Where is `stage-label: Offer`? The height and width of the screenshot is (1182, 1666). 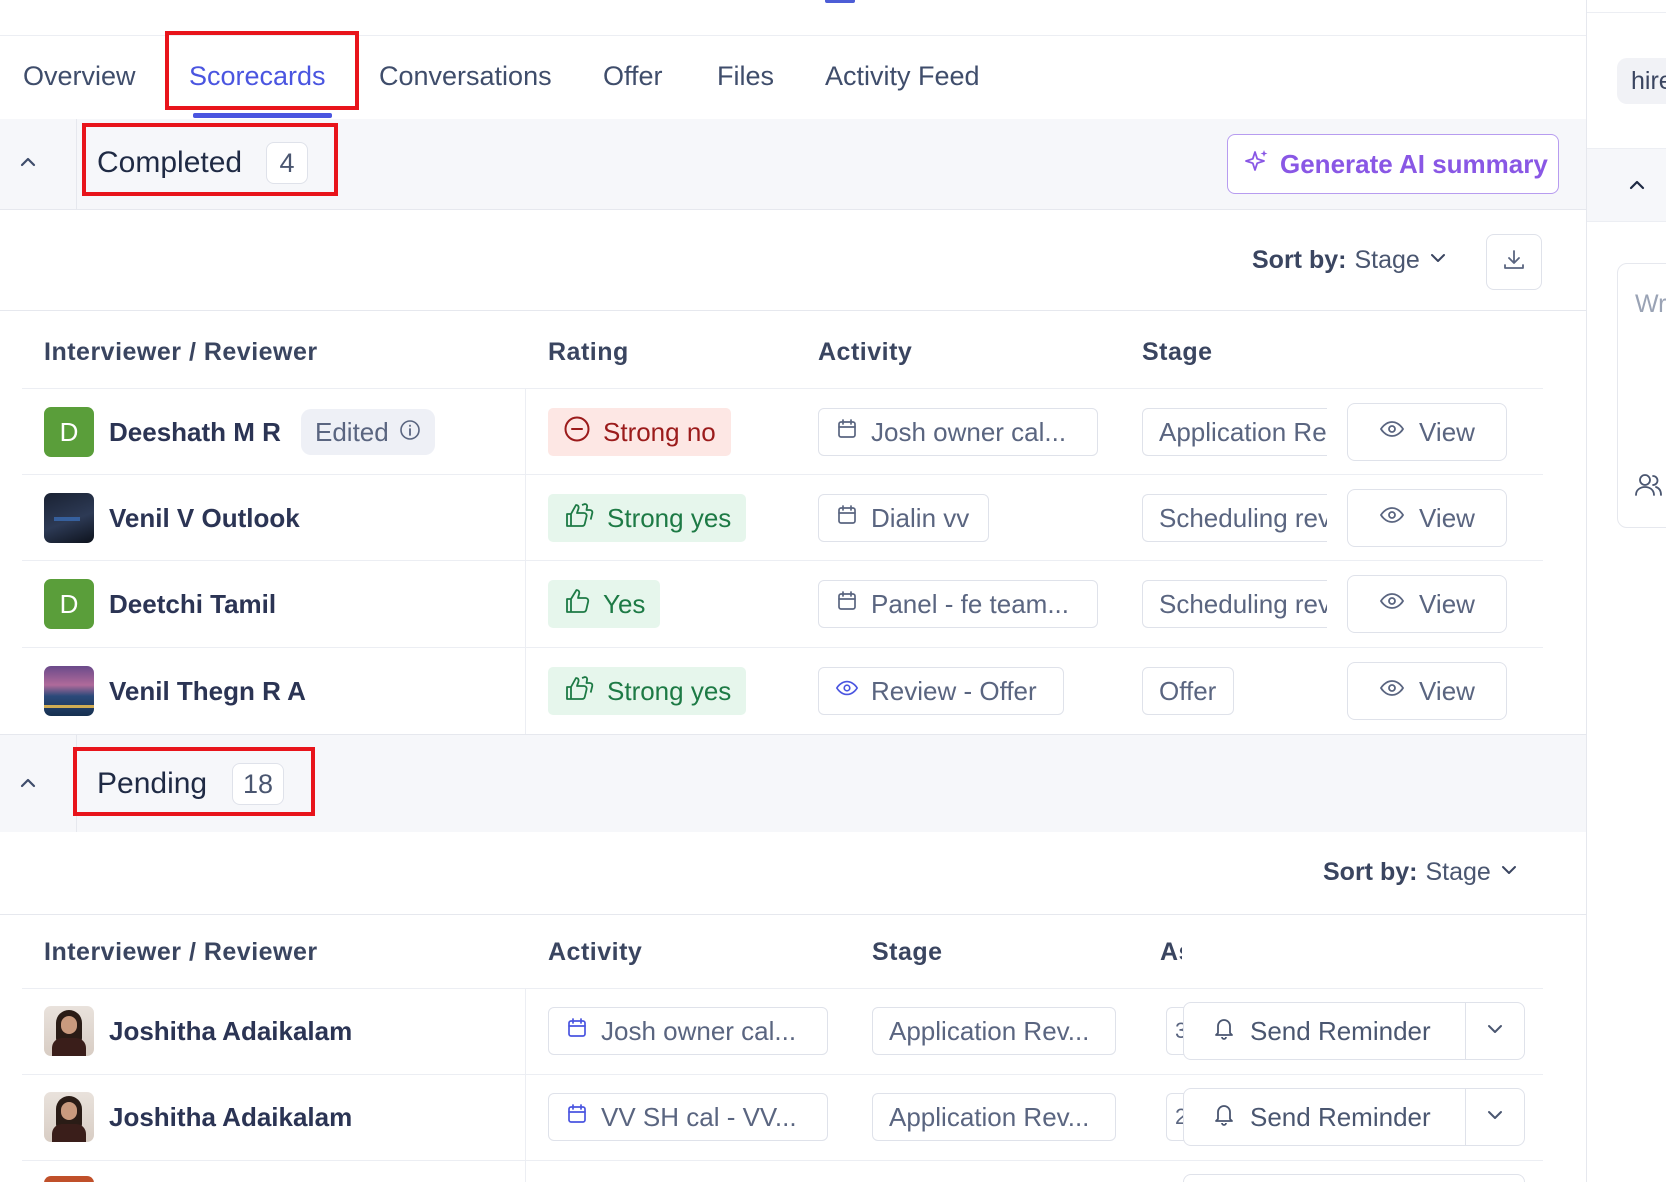
stage-label: Offer is located at coordinates (1188, 690).